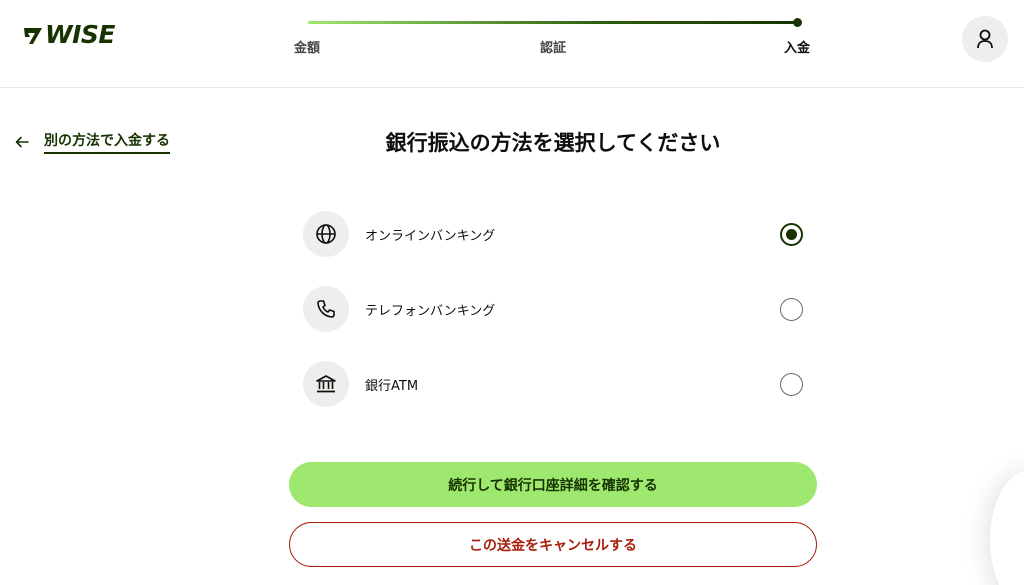 The width and height of the screenshot is (1024, 585). What do you see at coordinates (553, 544) in the screenshot?
I see `cancel-transfer-button: この送金をキャンセルする` at bounding box center [553, 544].